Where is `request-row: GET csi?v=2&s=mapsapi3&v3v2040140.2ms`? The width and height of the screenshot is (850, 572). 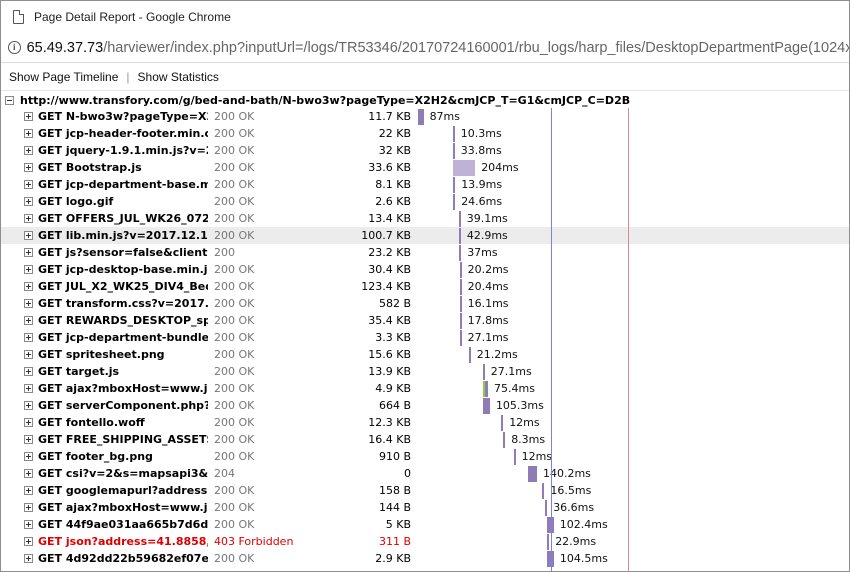 request-row: GET csi?v=2&s=mapsapi3&v3v2040140.2ms is located at coordinates (425, 473).